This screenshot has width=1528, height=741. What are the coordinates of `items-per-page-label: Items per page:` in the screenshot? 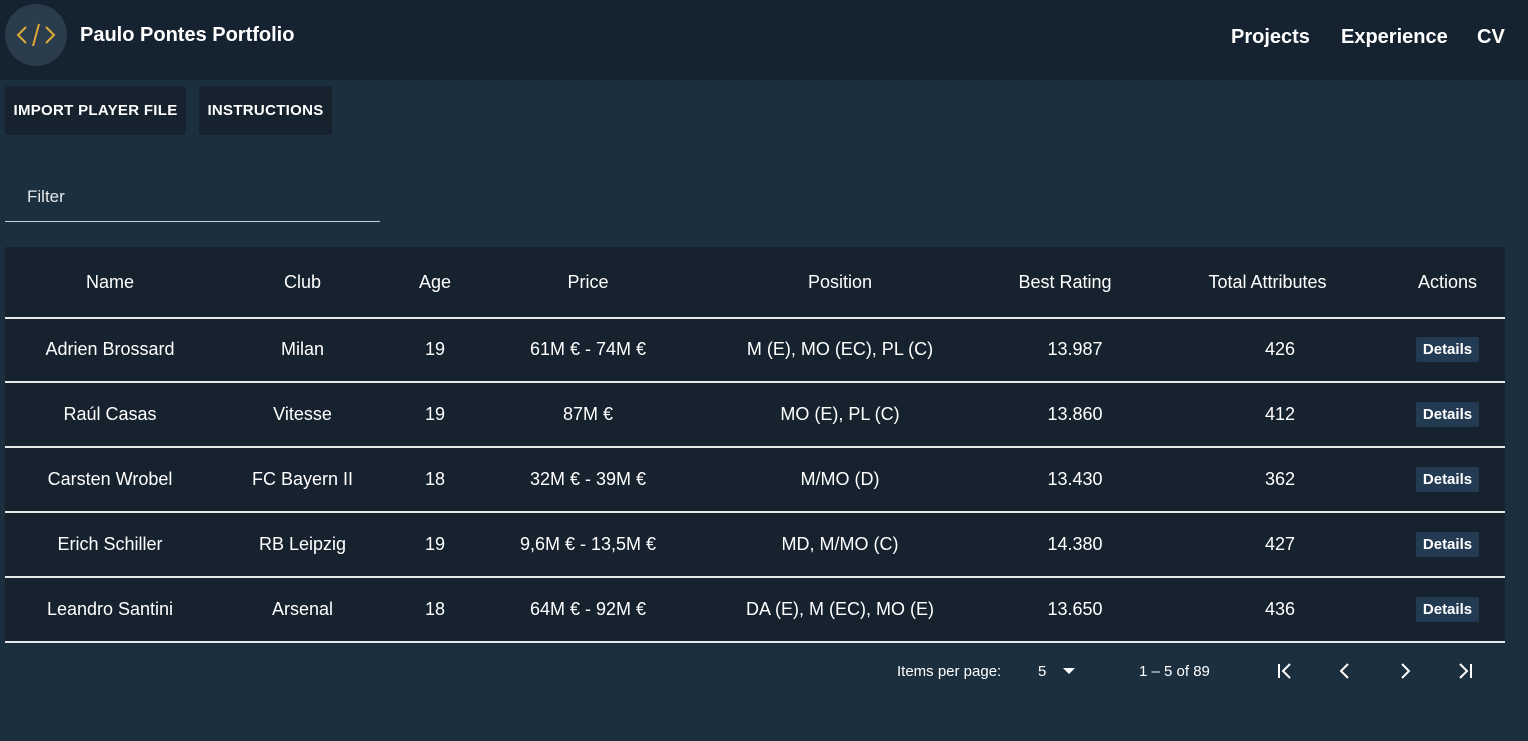 It's located at (949, 671).